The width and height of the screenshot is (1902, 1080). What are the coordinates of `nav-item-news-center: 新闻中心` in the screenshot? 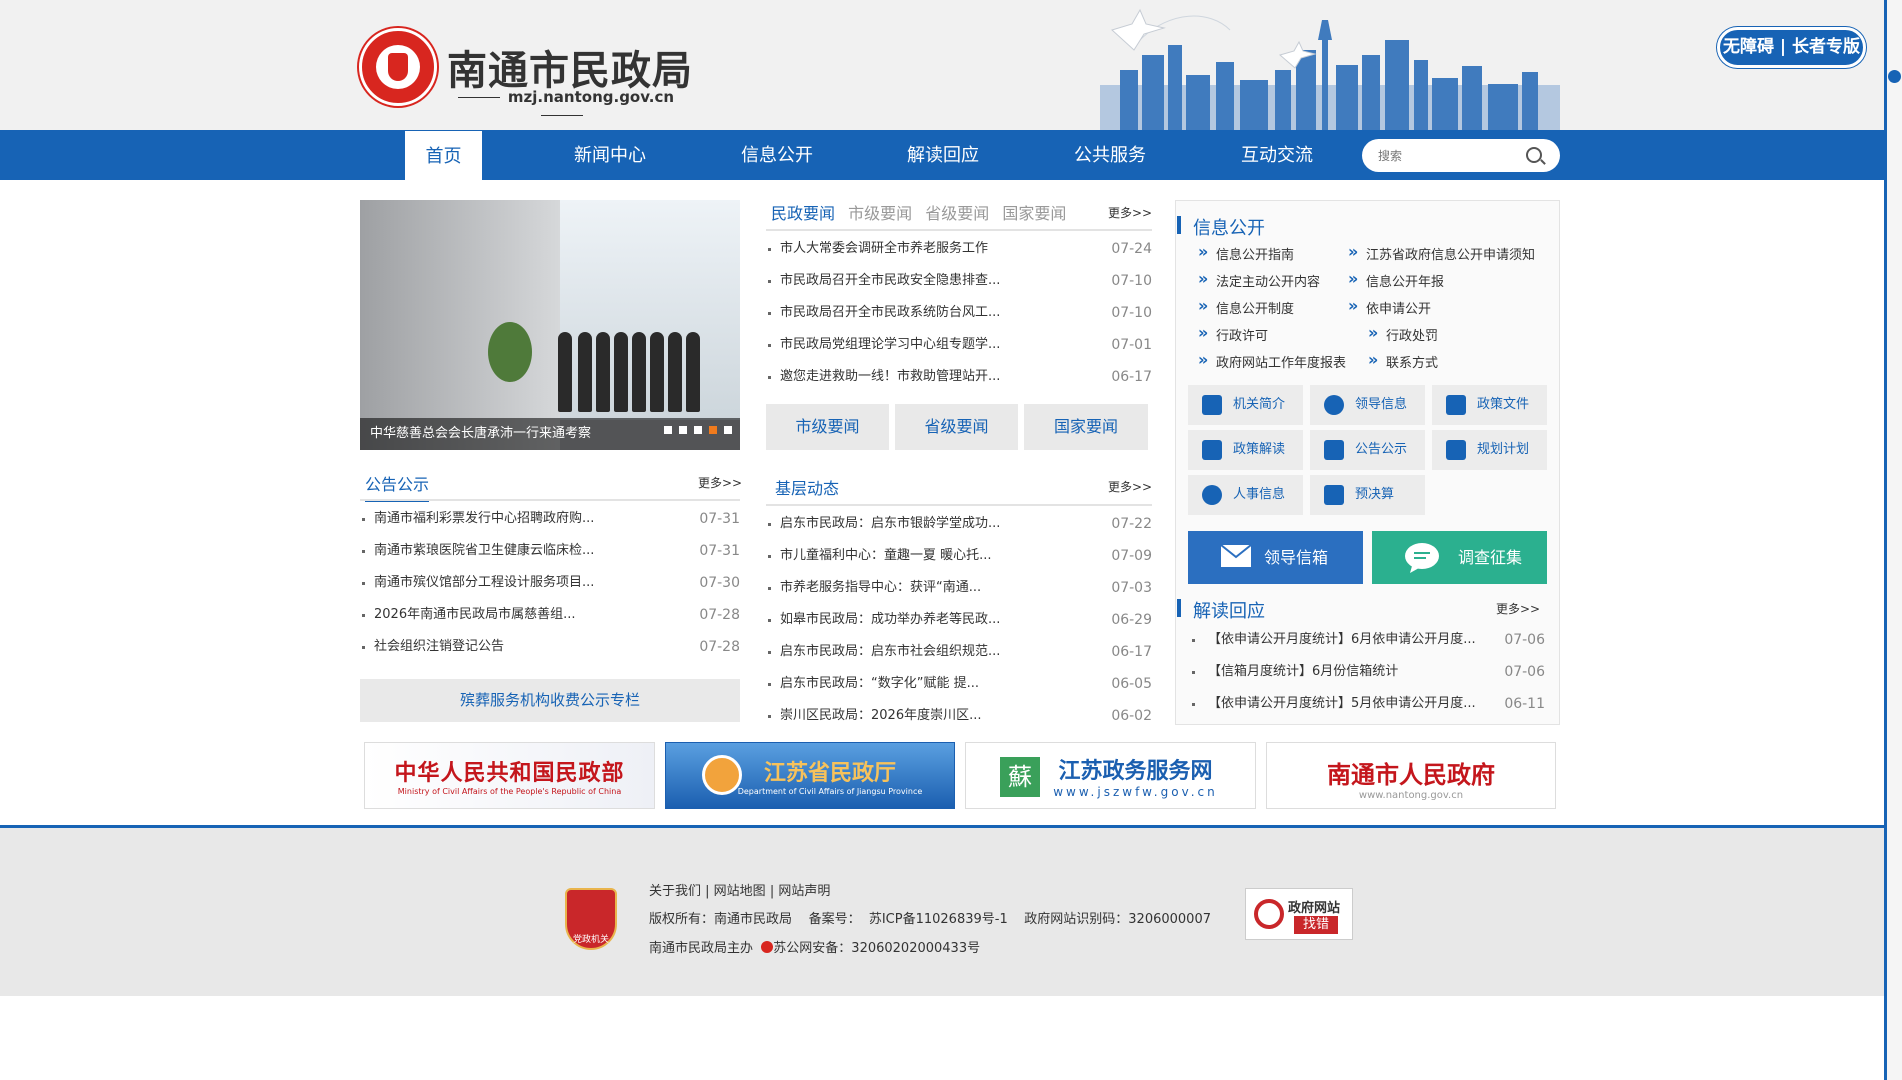 It's located at (610, 155).